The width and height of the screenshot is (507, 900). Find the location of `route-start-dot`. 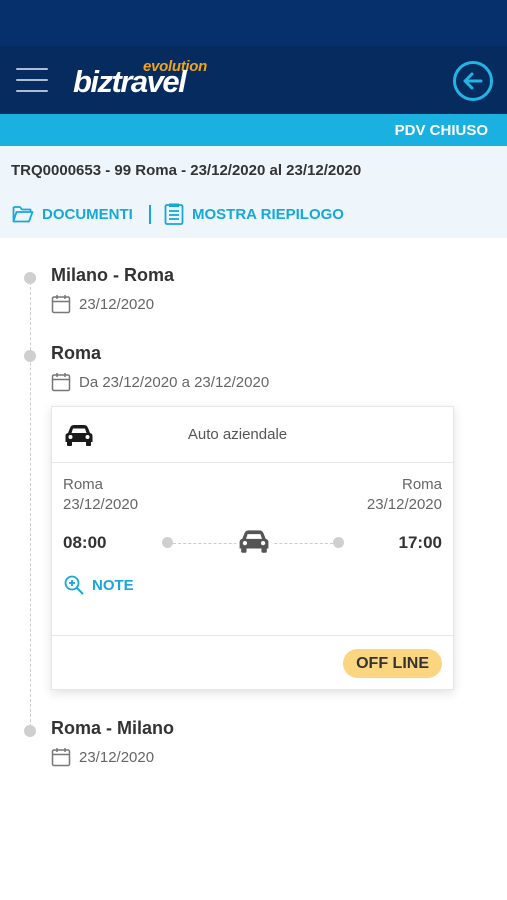

route-start-dot is located at coordinates (167, 542).